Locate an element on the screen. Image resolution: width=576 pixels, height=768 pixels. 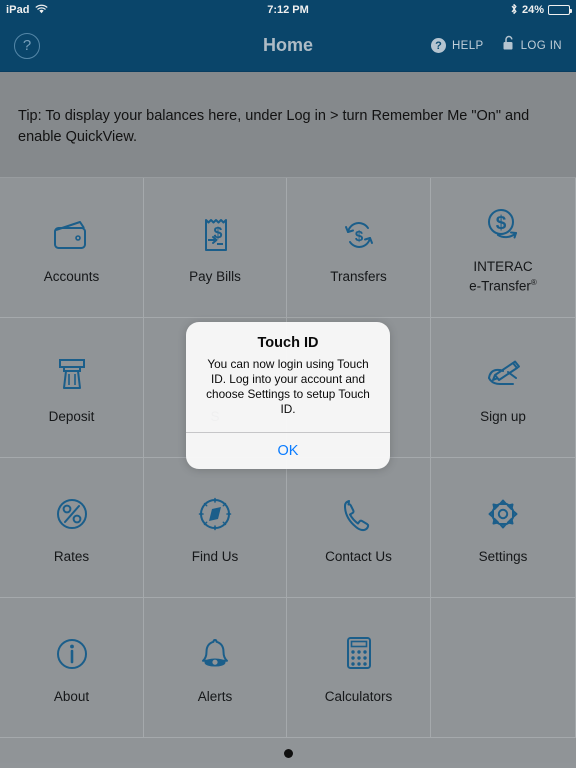
tile-label: Transfers is located at coordinates (358, 276).